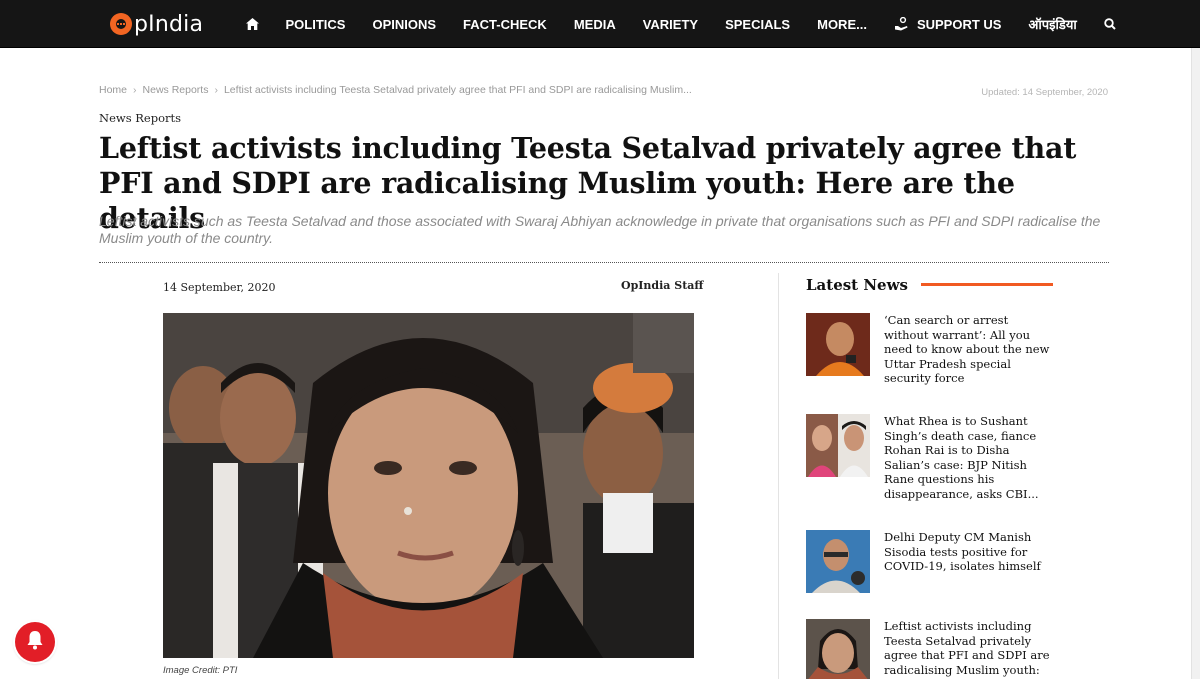 This screenshot has height=679, width=1200. What do you see at coordinates (169, 24) in the screenshot?
I see `logo-text: pIndia` at bounding box center [169, 24].